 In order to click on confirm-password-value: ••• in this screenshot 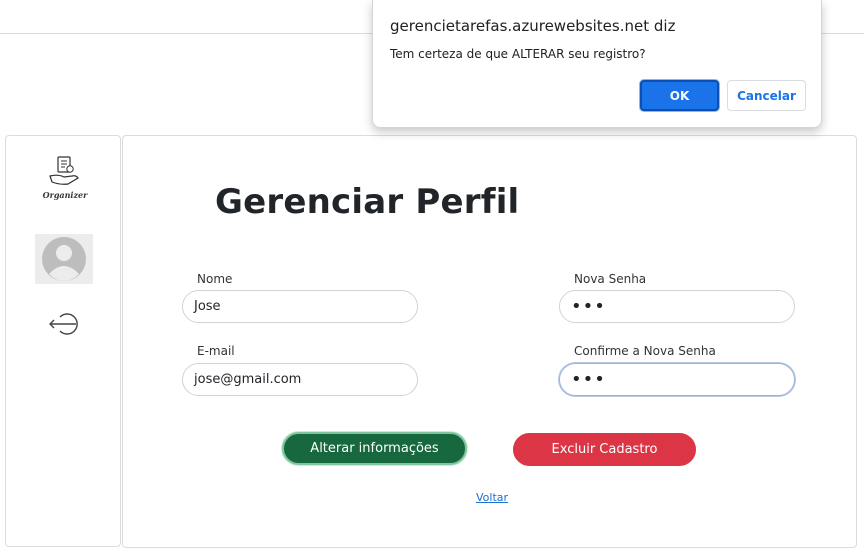, I will do `click(588, 379)`.